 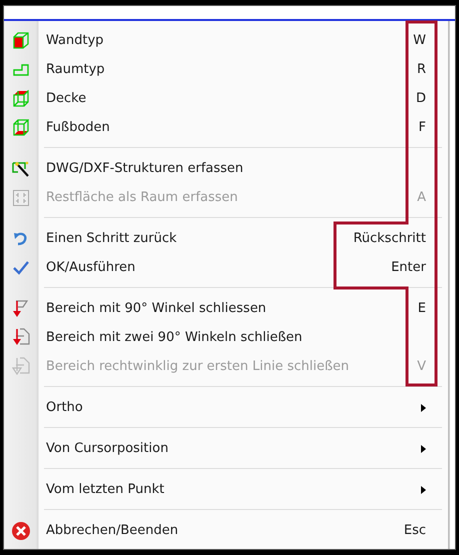 I want to click on shortcut-text: V, so click(x=421, y=366).